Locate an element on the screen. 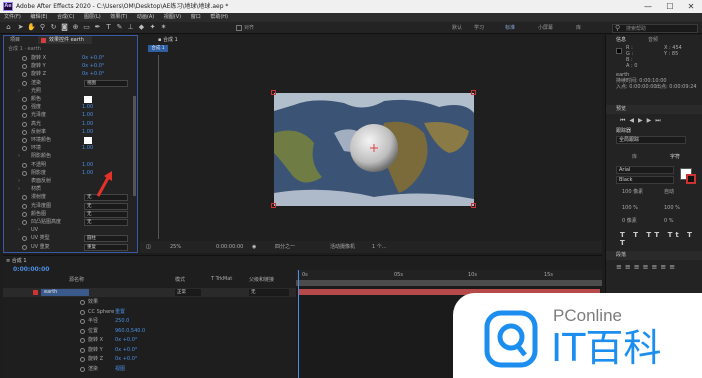 The image size is (702, 378). tab-paragraph: 段落 is located at coordinates (654, 255).